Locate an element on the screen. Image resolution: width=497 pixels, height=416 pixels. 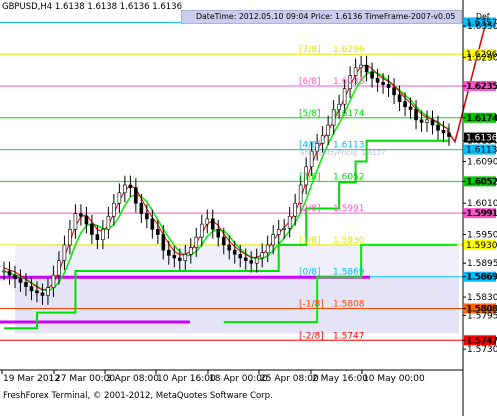
symbol-header: GBPUSD,H4 1.6138 1.6138 1.6136 1.6136 is located at coordinates (92, 7).